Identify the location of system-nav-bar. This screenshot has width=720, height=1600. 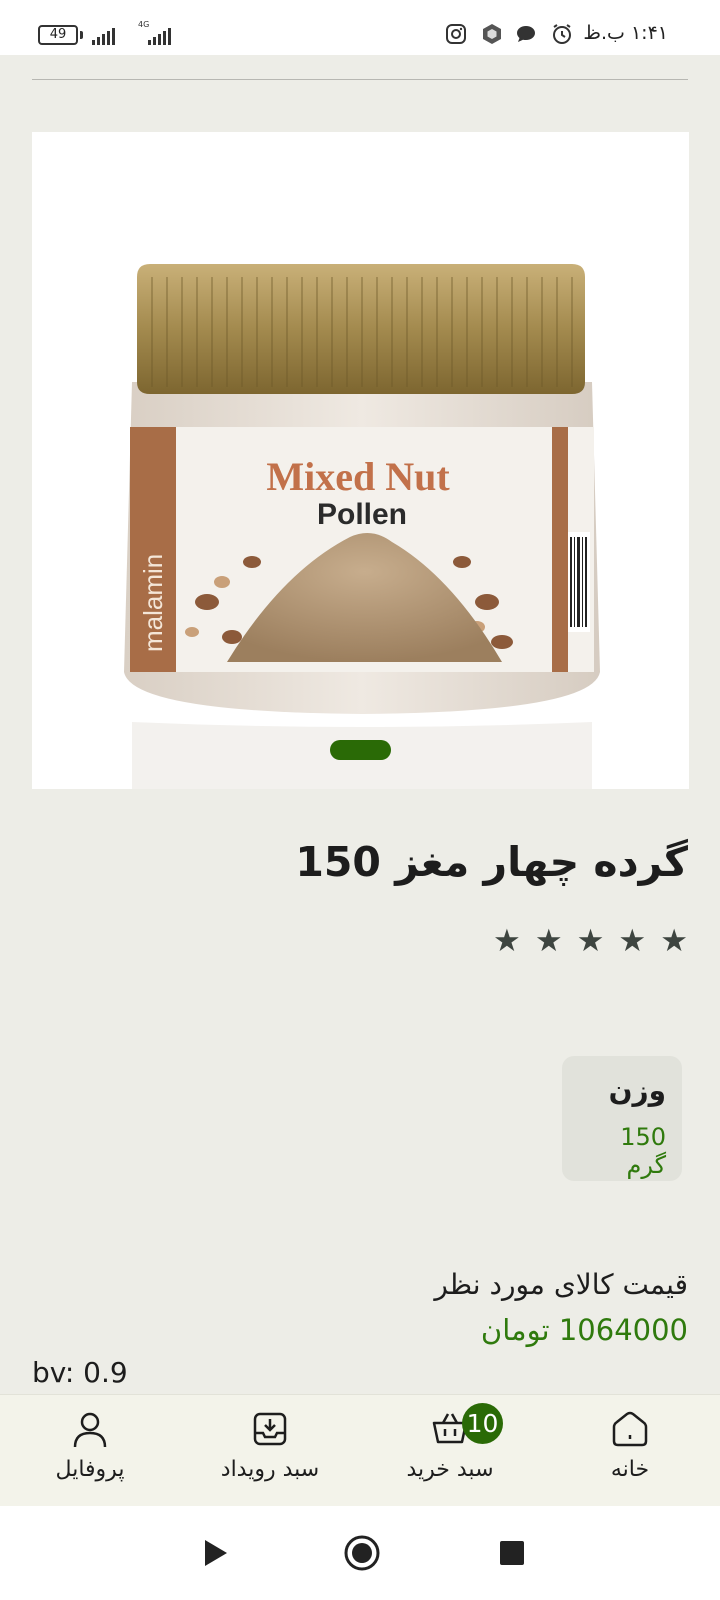
(360, 1553).